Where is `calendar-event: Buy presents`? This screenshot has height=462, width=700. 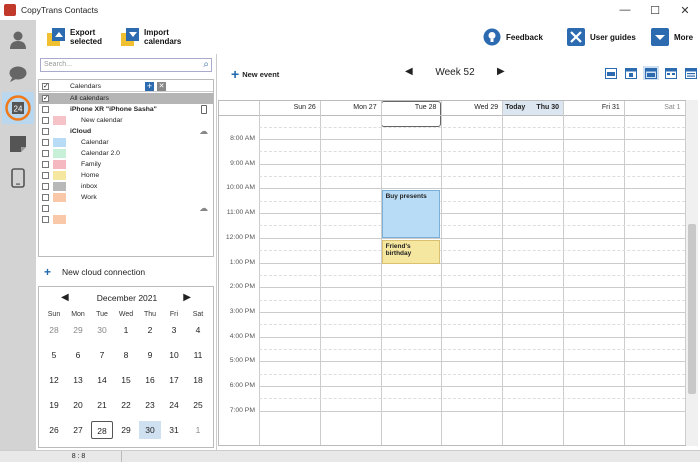
calendar-event: Buy presents is located at coordinates (411, 214).